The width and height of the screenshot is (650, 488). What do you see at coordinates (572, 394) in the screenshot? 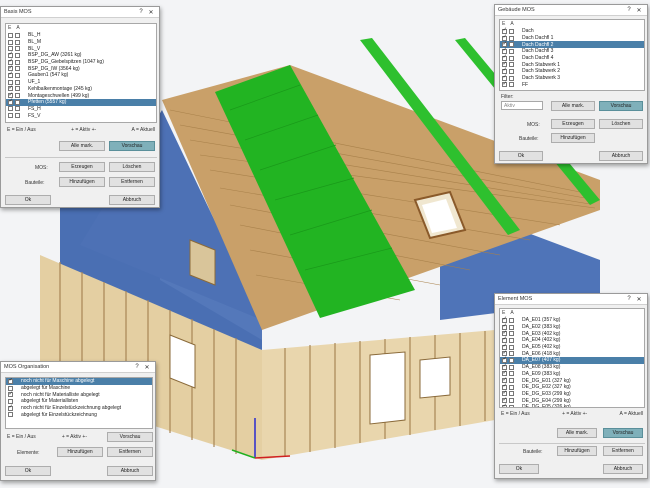
I see `list-item: DE_DG_E03 (299 kg)` at bounding box center [572, 394].